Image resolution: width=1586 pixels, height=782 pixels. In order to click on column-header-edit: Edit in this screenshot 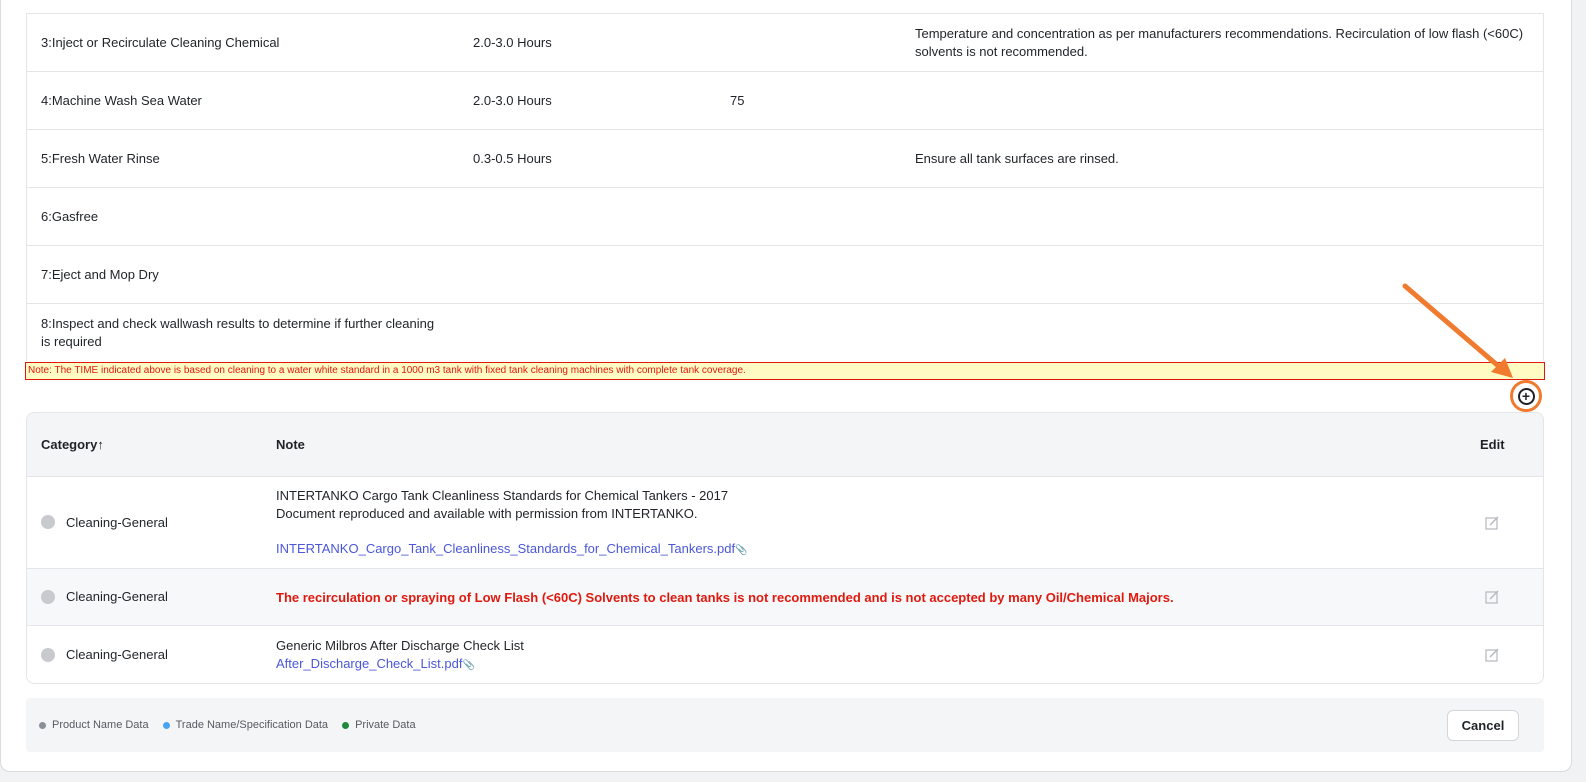, I will do `click(1492, 444)`.